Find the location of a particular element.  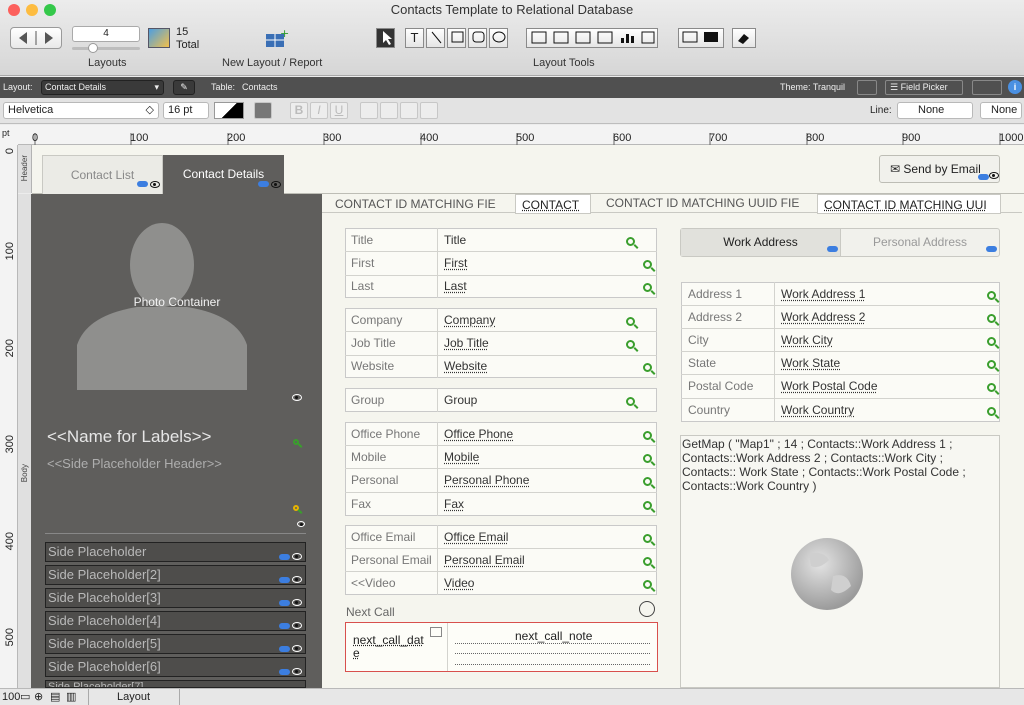

line-tool is located at coordinates (435, 38).